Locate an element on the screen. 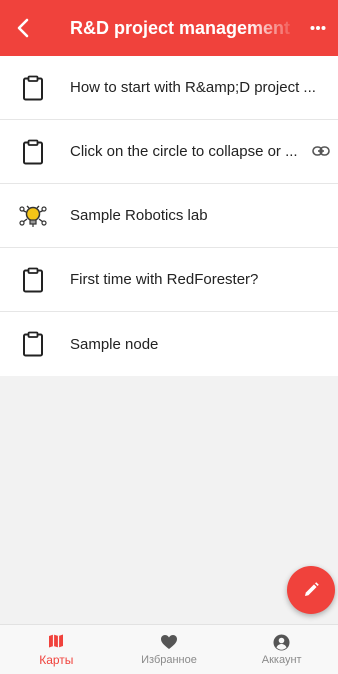 The height and width of the screenshot is (674, 338). nav-tab-favorites: Избранное is located at coordinates (169, 649).